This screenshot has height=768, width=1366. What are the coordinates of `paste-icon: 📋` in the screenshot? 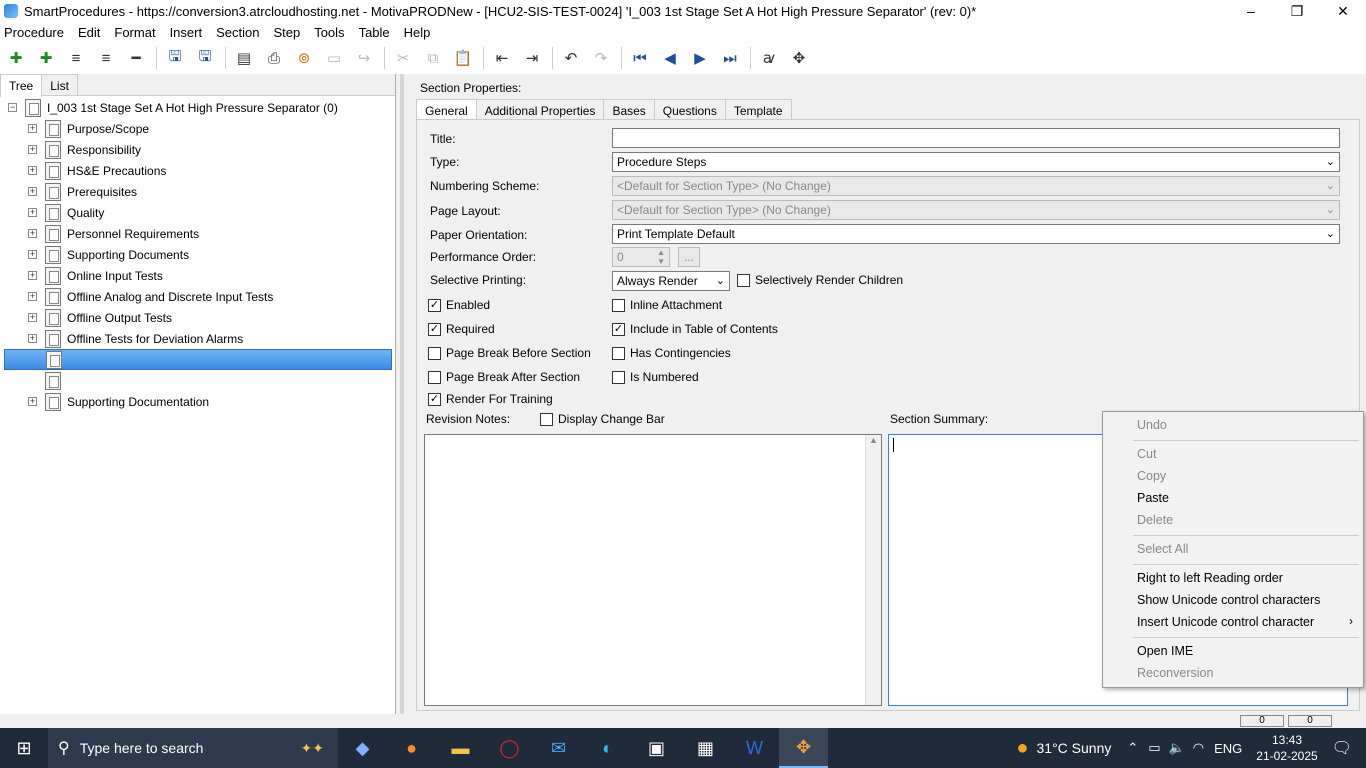 It's located at (463, 58).